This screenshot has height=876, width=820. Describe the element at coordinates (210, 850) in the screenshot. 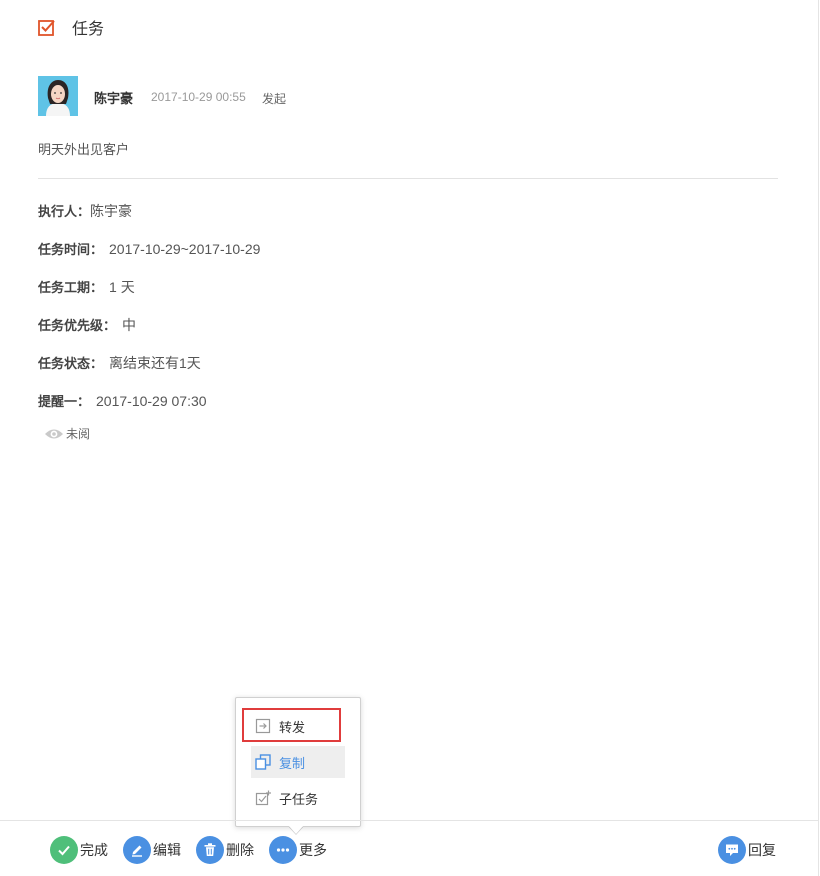

I see `trash-icon` at that location.